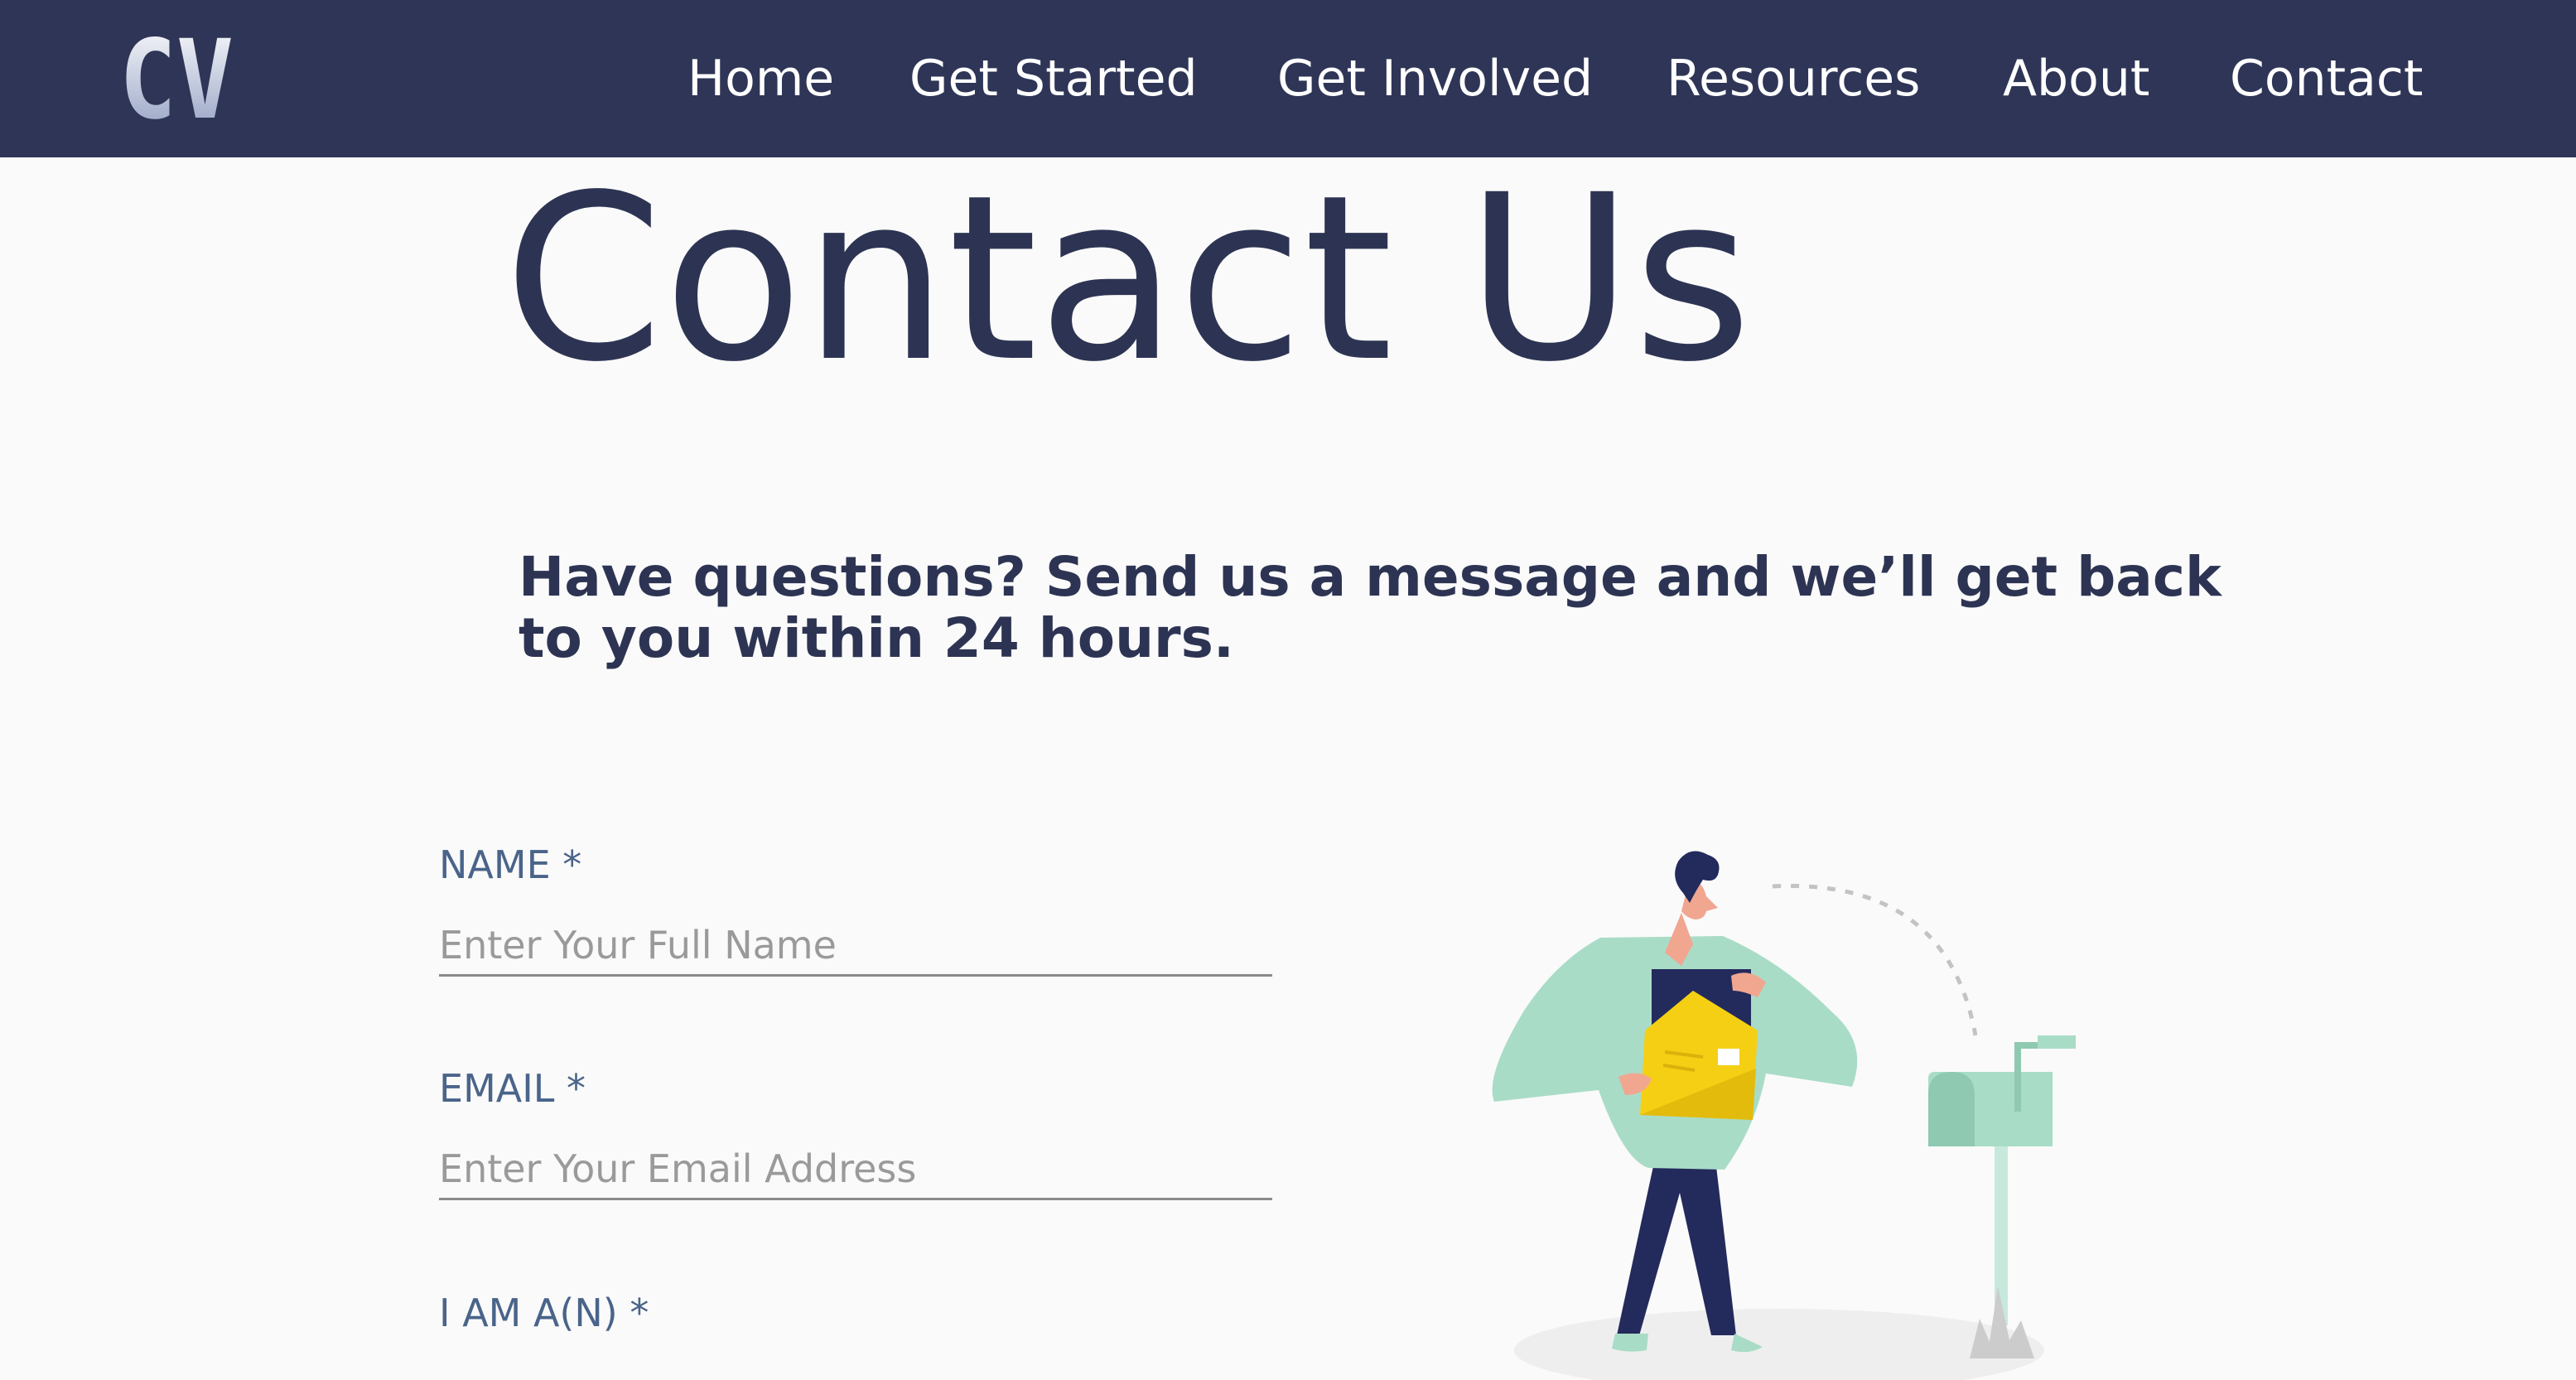  Describe the element at coordinates (855, 1170) in the screenshot. I see `email-input` at that location.